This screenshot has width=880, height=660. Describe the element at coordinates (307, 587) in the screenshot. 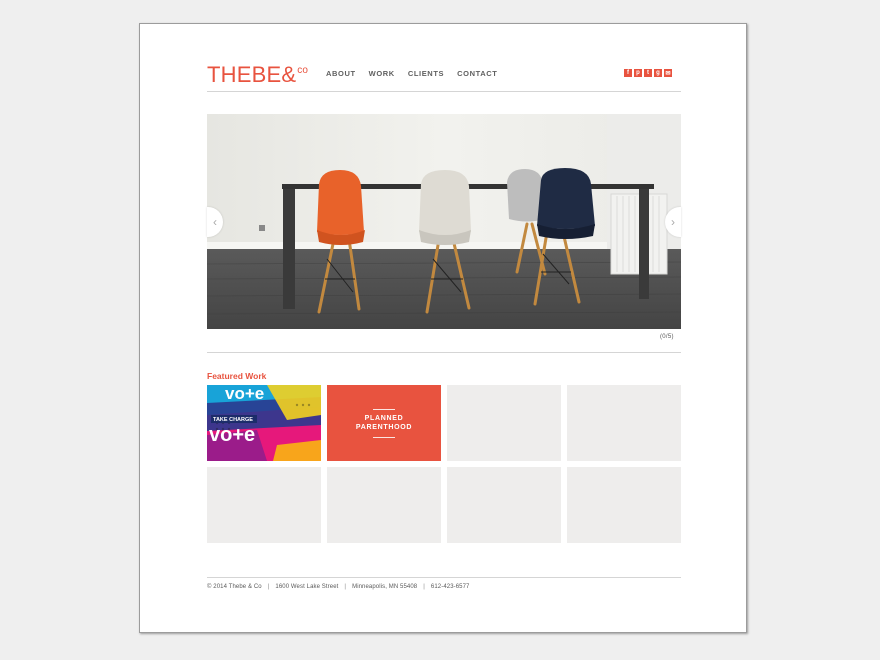

I see `footer-address: 1600 West Lake Street` at that location.